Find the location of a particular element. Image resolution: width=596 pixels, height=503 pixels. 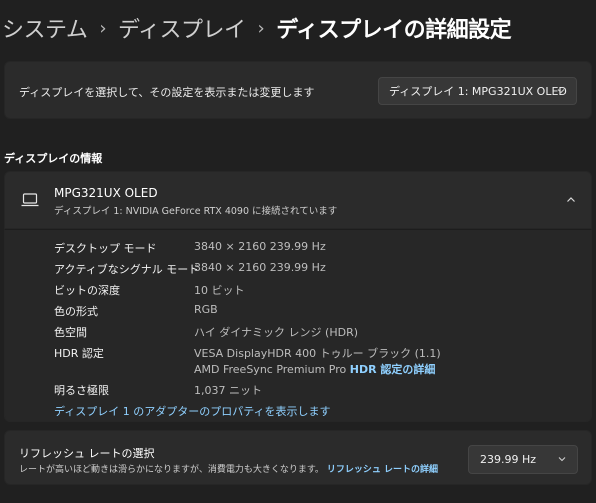

info-key: 色空間 is located at coordinates (70, 332).